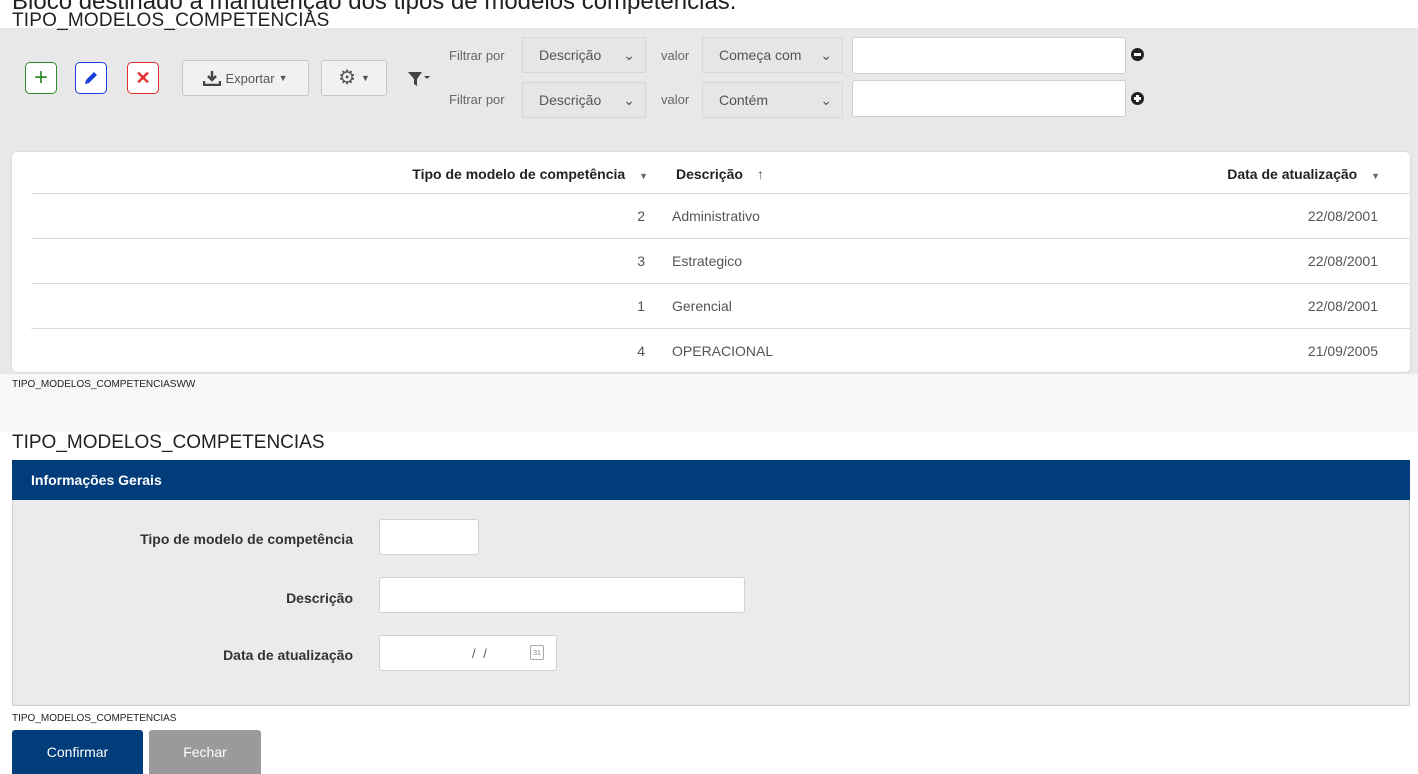 The image size is (1418, 774). Describe the element at coordinates (760, 174) in the screenshot. I see `sort-ascending-icon: ↑` at that location.